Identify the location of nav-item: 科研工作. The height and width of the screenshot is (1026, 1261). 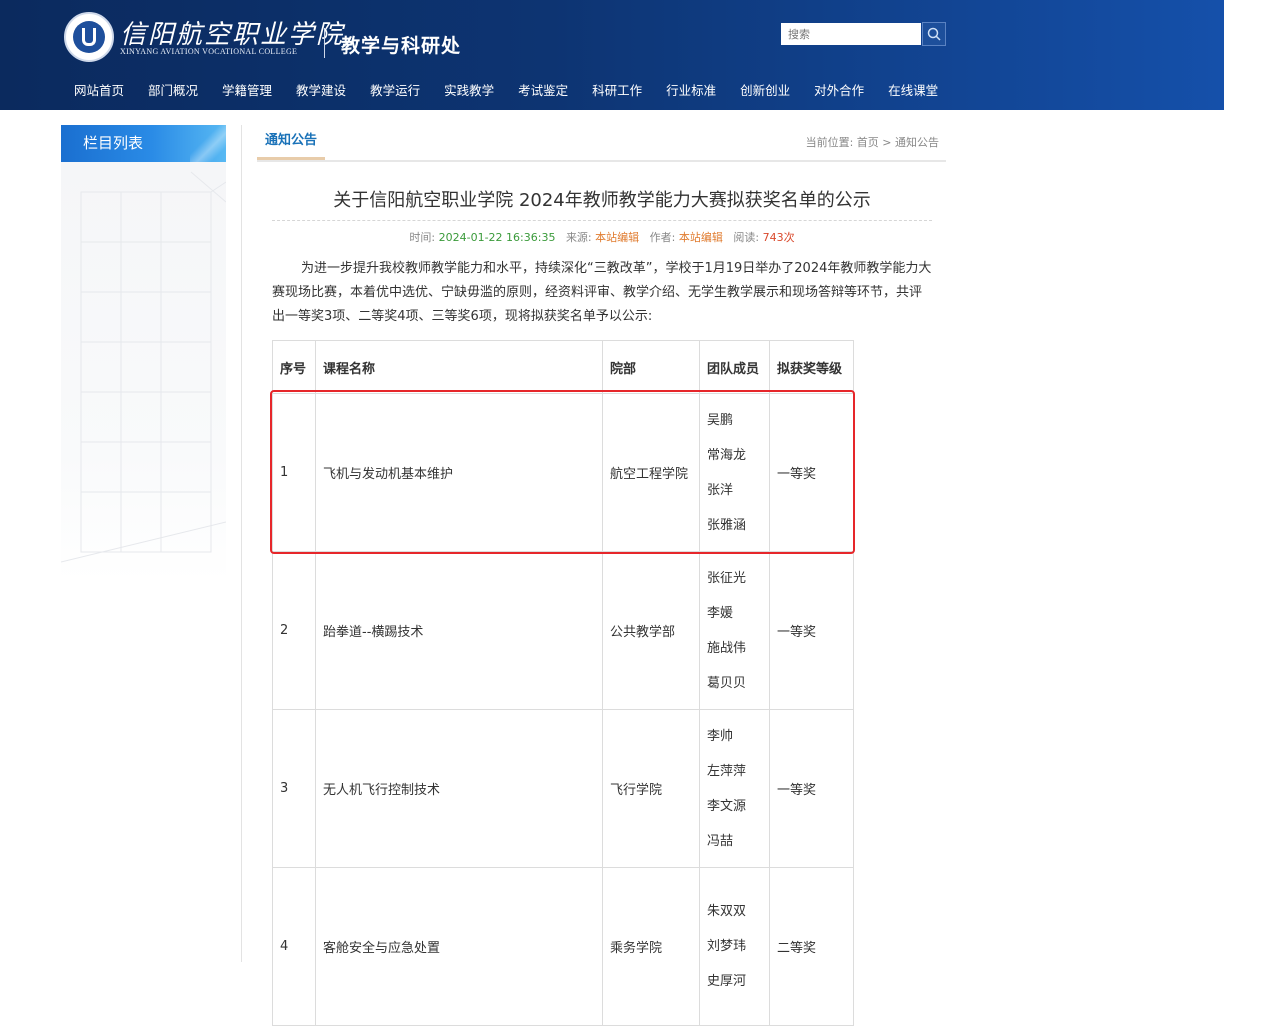
(617, 91).